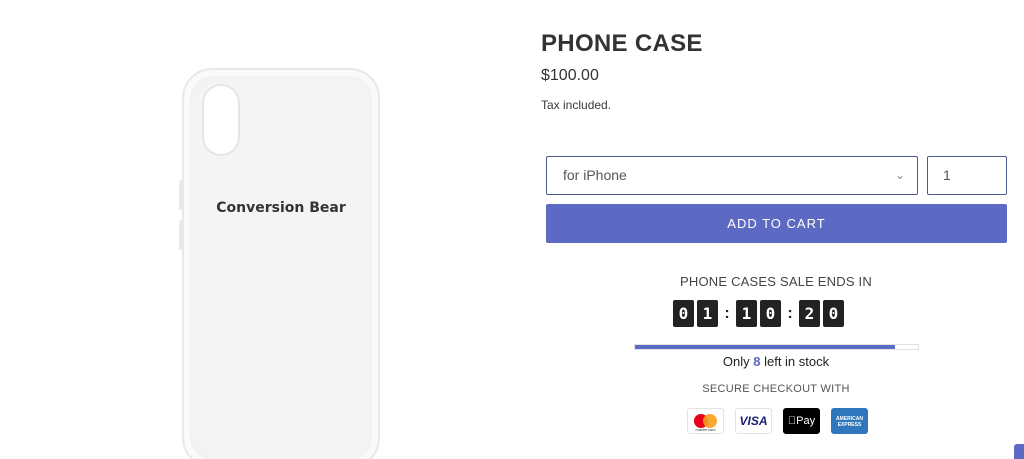 This screenshot has width=1024, height=459. What do you see at coordinates (809, 313) in the screenshot?
I see `timer-digit: 2` at bounding box center [809, 313].